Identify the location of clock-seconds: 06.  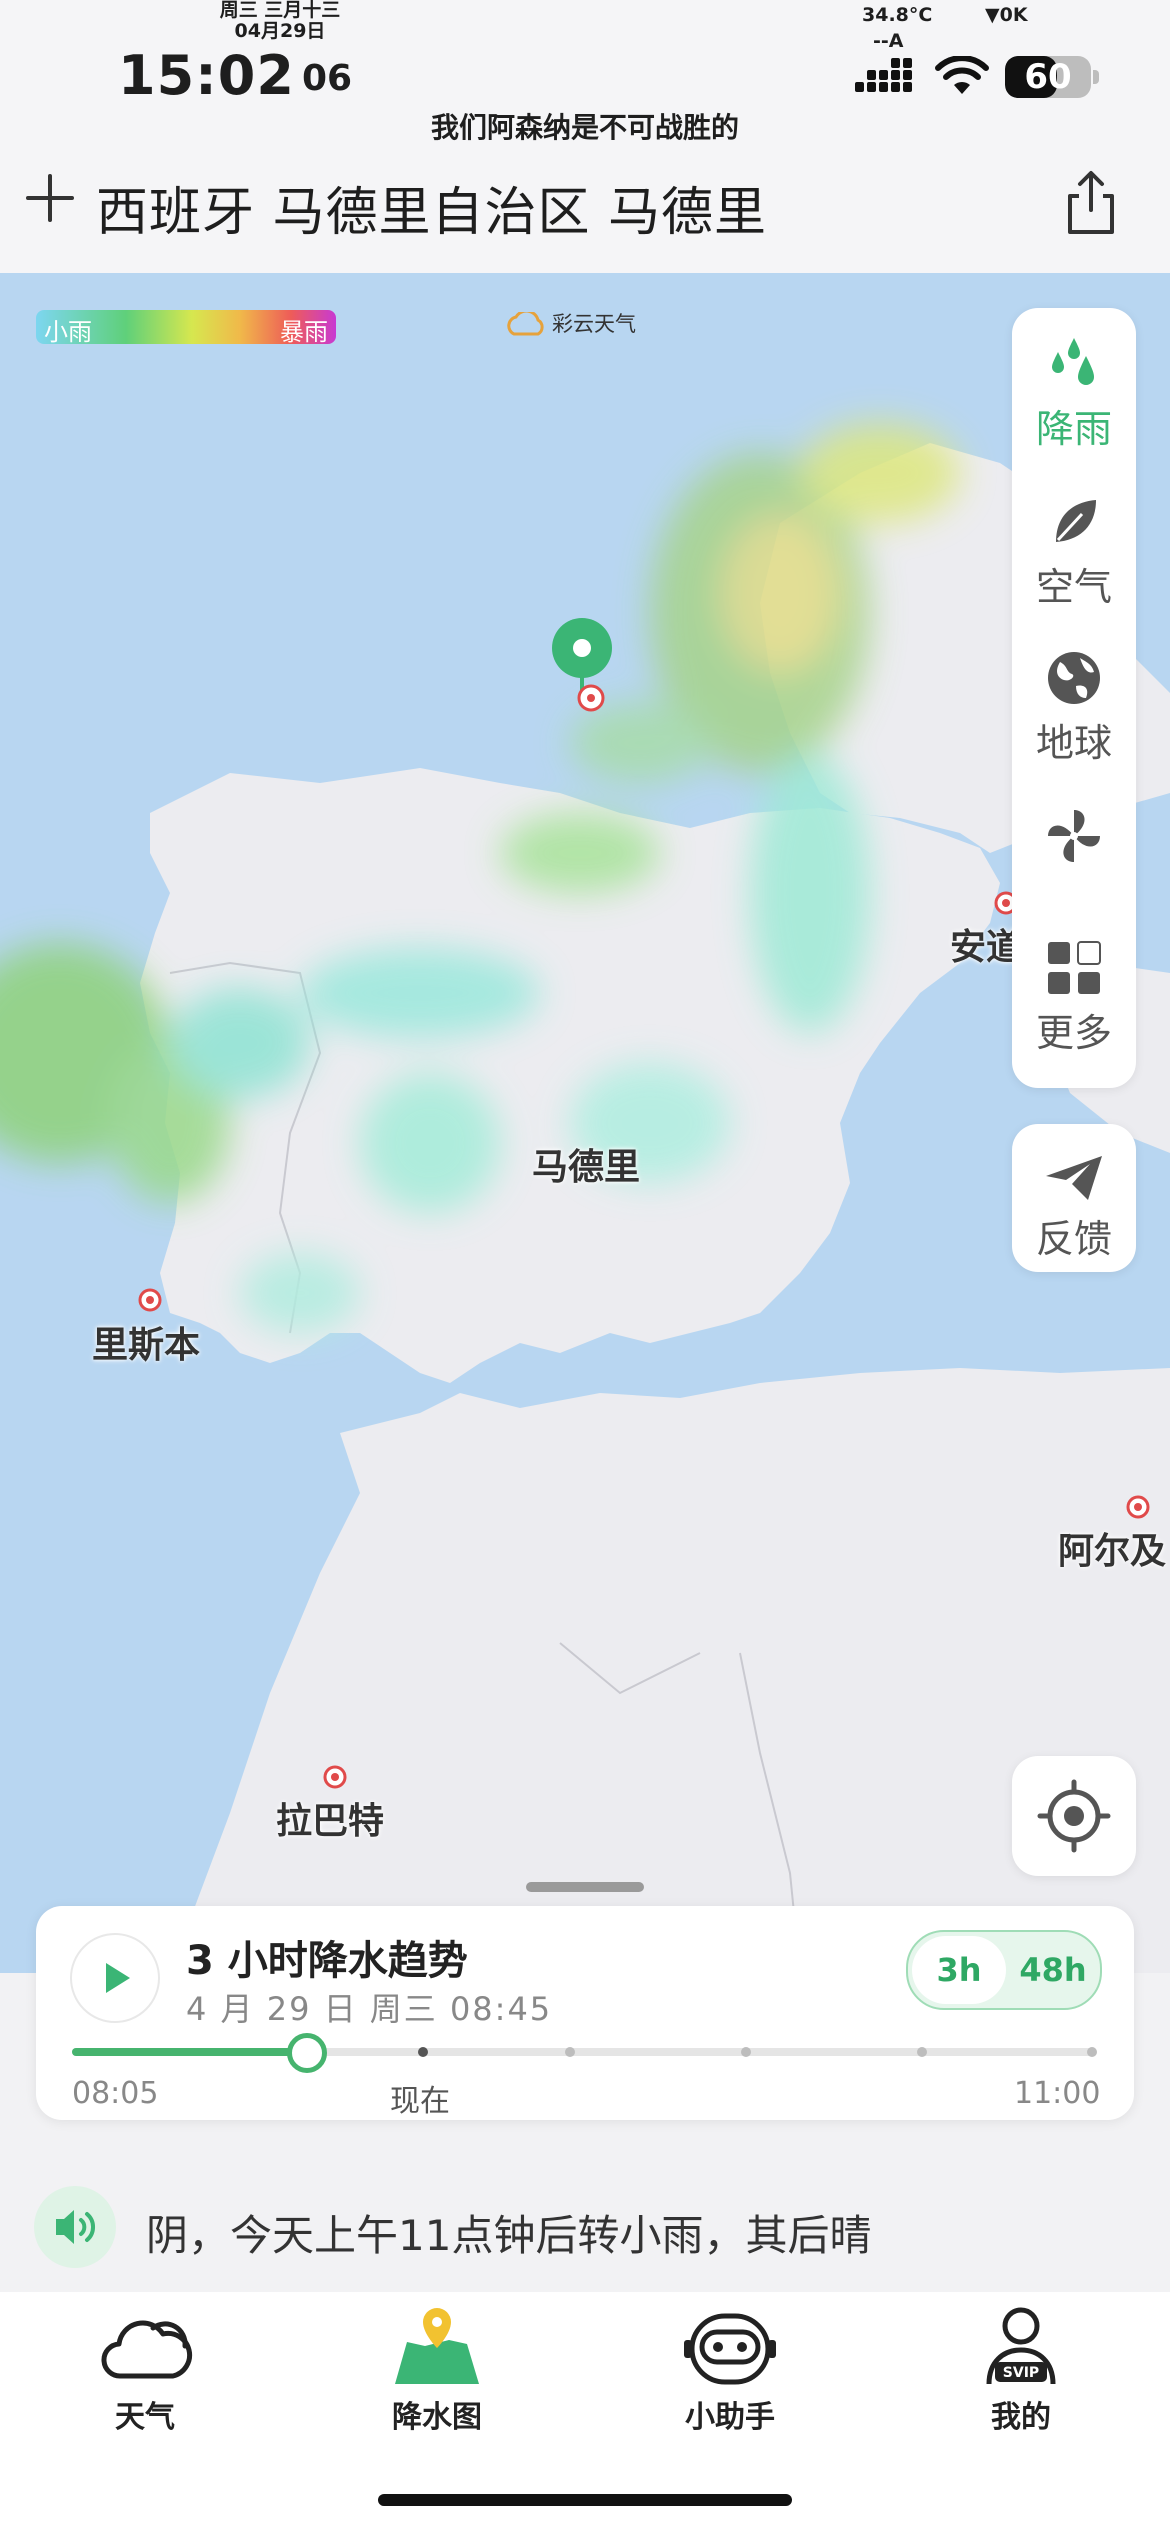
(327, 78).